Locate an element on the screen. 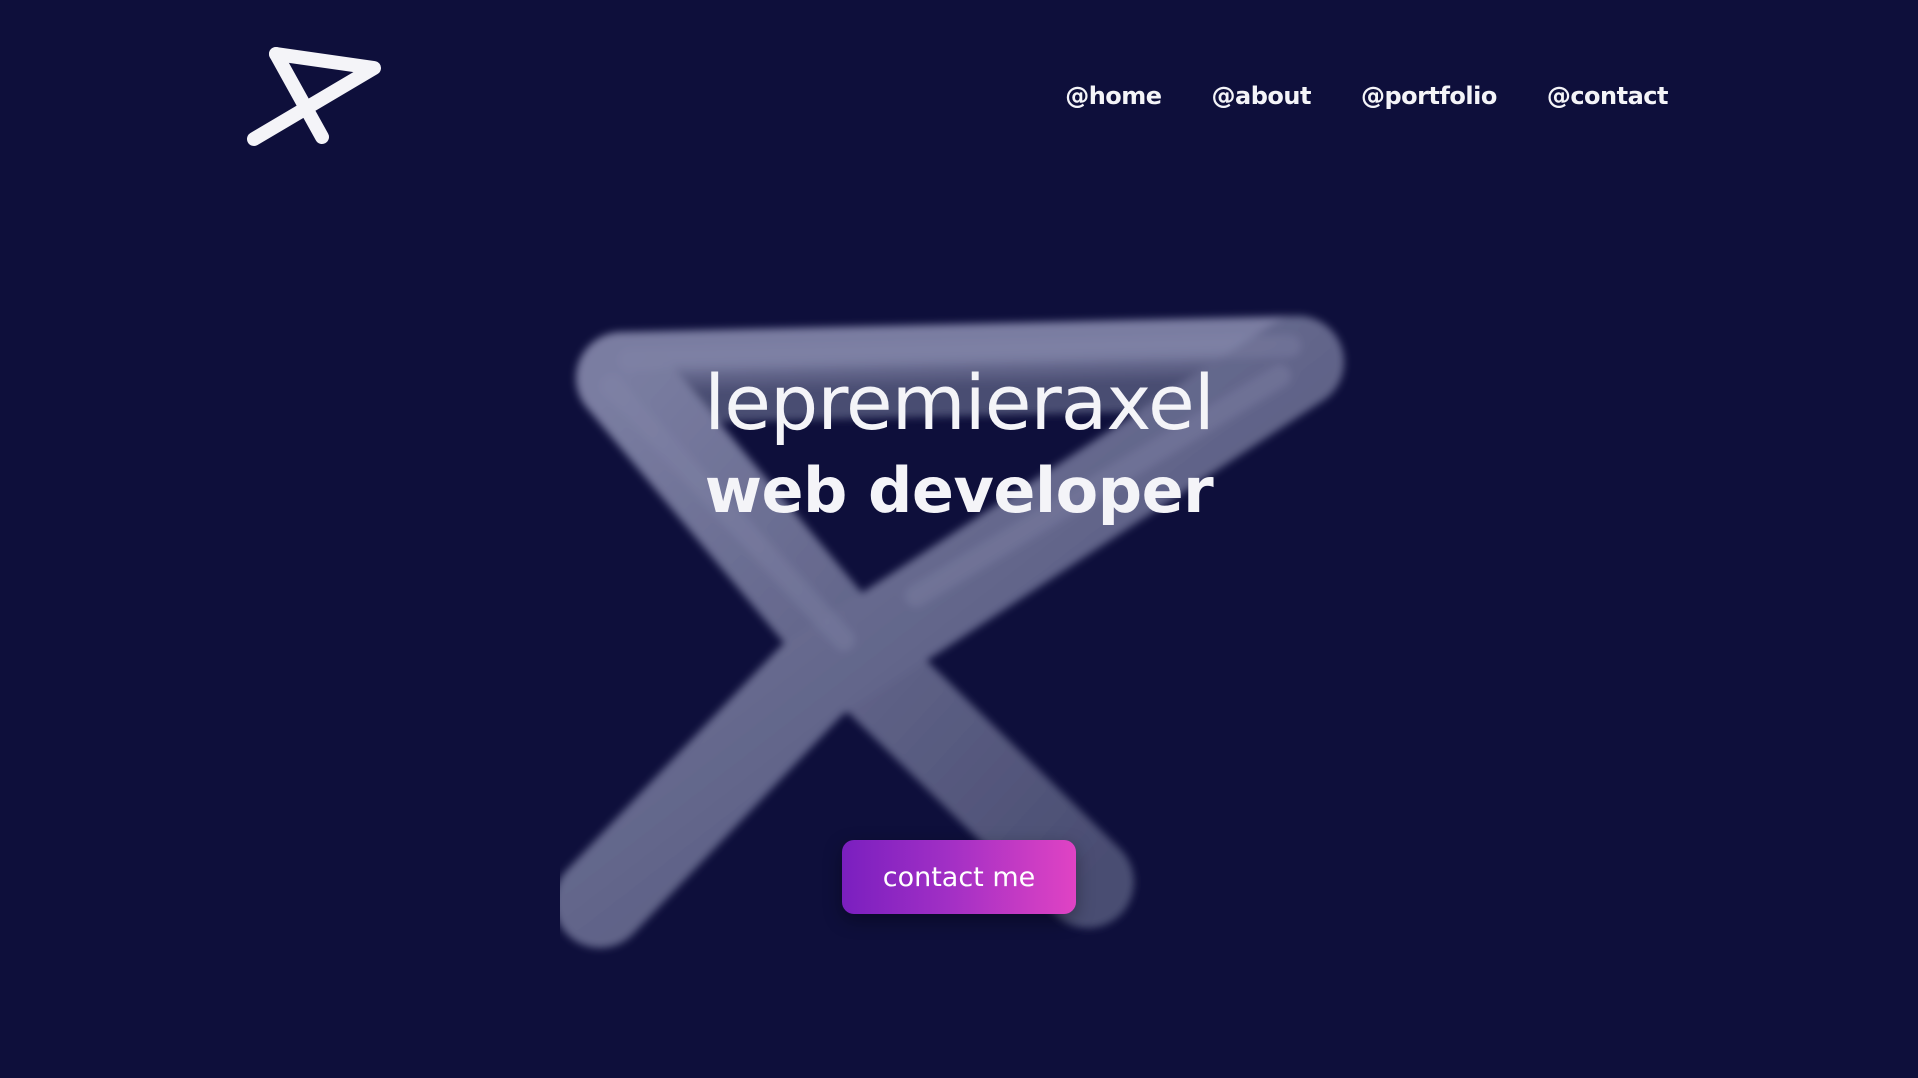 The width and height of the screenshot is (1918, 1078). main-nav: @home @about @portfolio @contact is located at coordinates (1366, 96).